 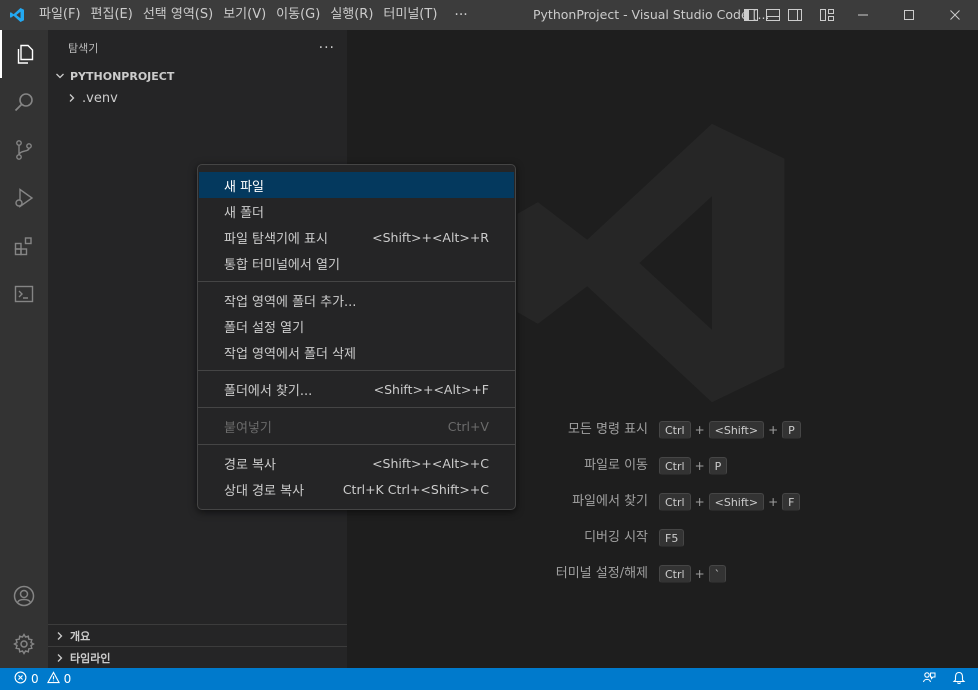 I want to click on context-menu-item-label: 상대 경로 복사, so click(x=264, y=491).